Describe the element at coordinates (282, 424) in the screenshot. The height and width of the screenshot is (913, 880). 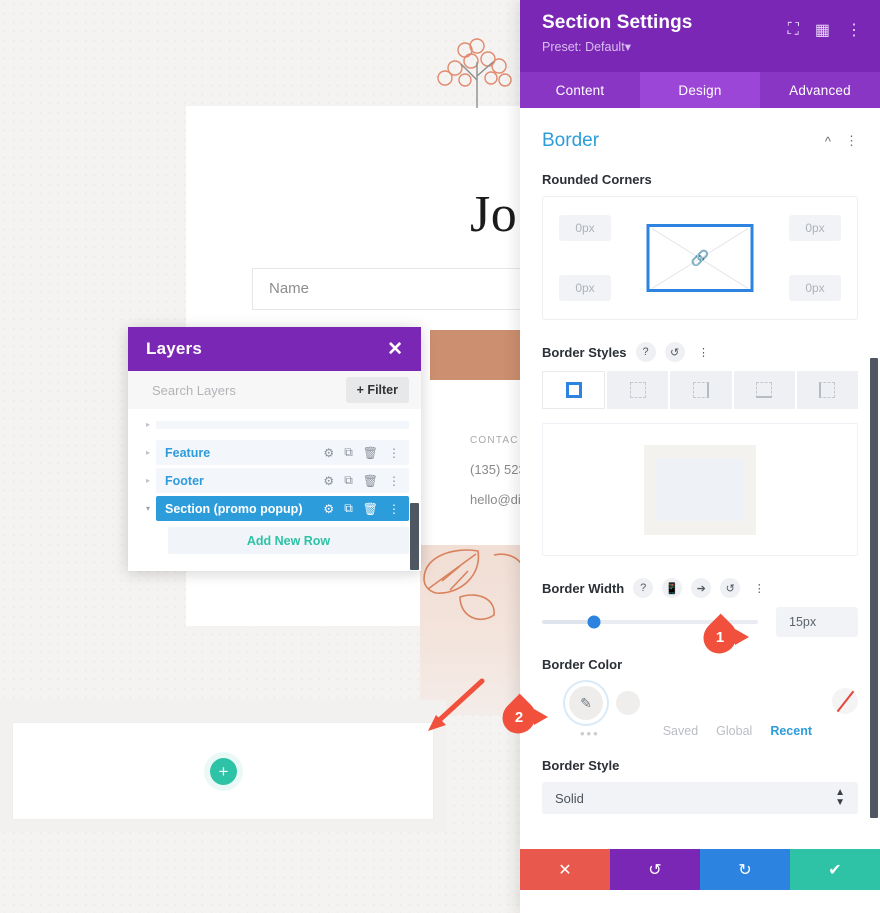
I see `layer-body` at that location.